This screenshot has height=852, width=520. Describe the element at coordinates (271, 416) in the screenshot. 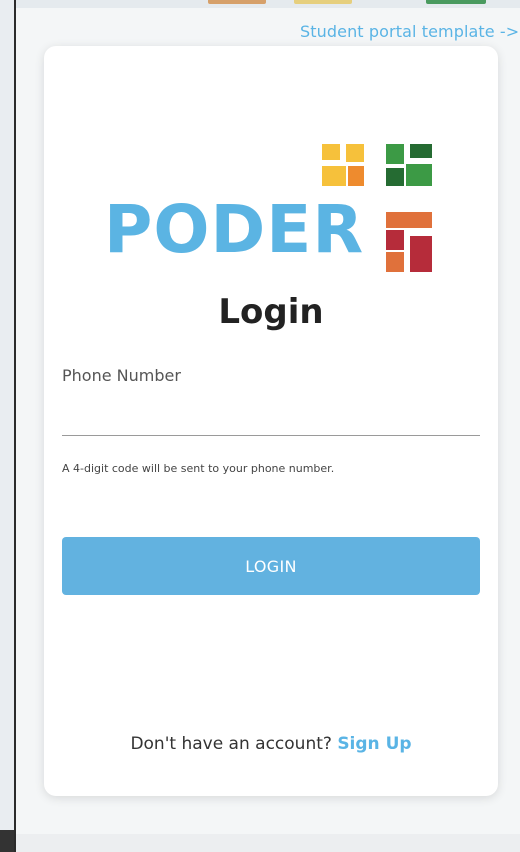

I see `phone-number-input` at that location.